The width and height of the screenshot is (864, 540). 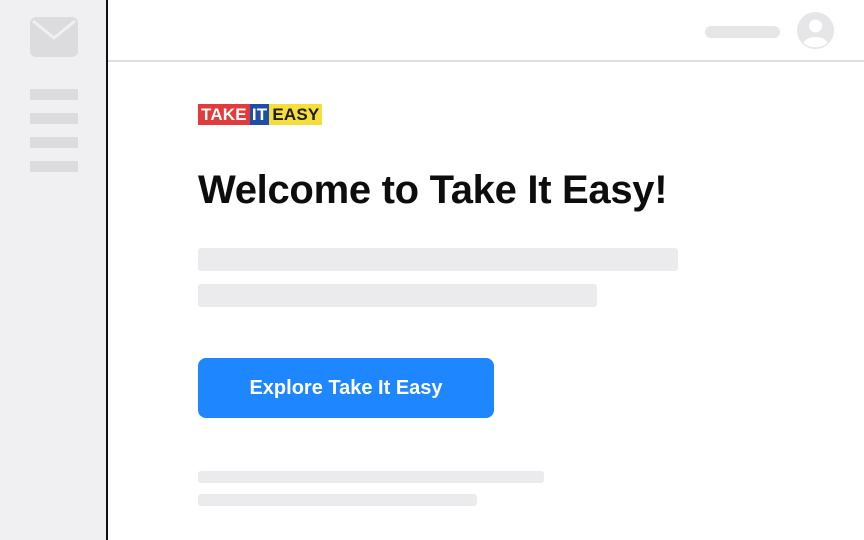 What do you see at coordinates (54, 270) in the screenshot?
I see `sidebar` at bounding box center [54, 270].